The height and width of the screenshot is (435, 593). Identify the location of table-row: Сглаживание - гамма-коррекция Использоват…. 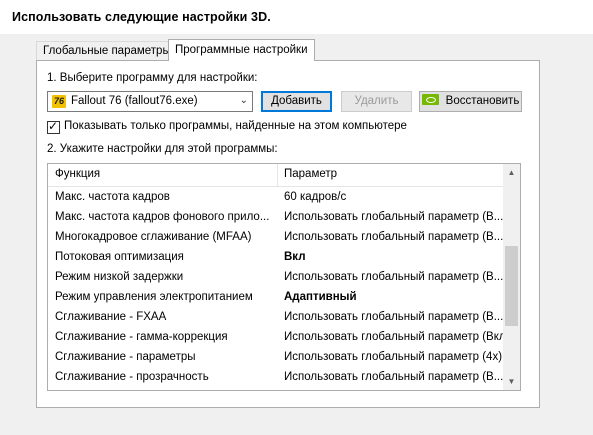
(276, 337).